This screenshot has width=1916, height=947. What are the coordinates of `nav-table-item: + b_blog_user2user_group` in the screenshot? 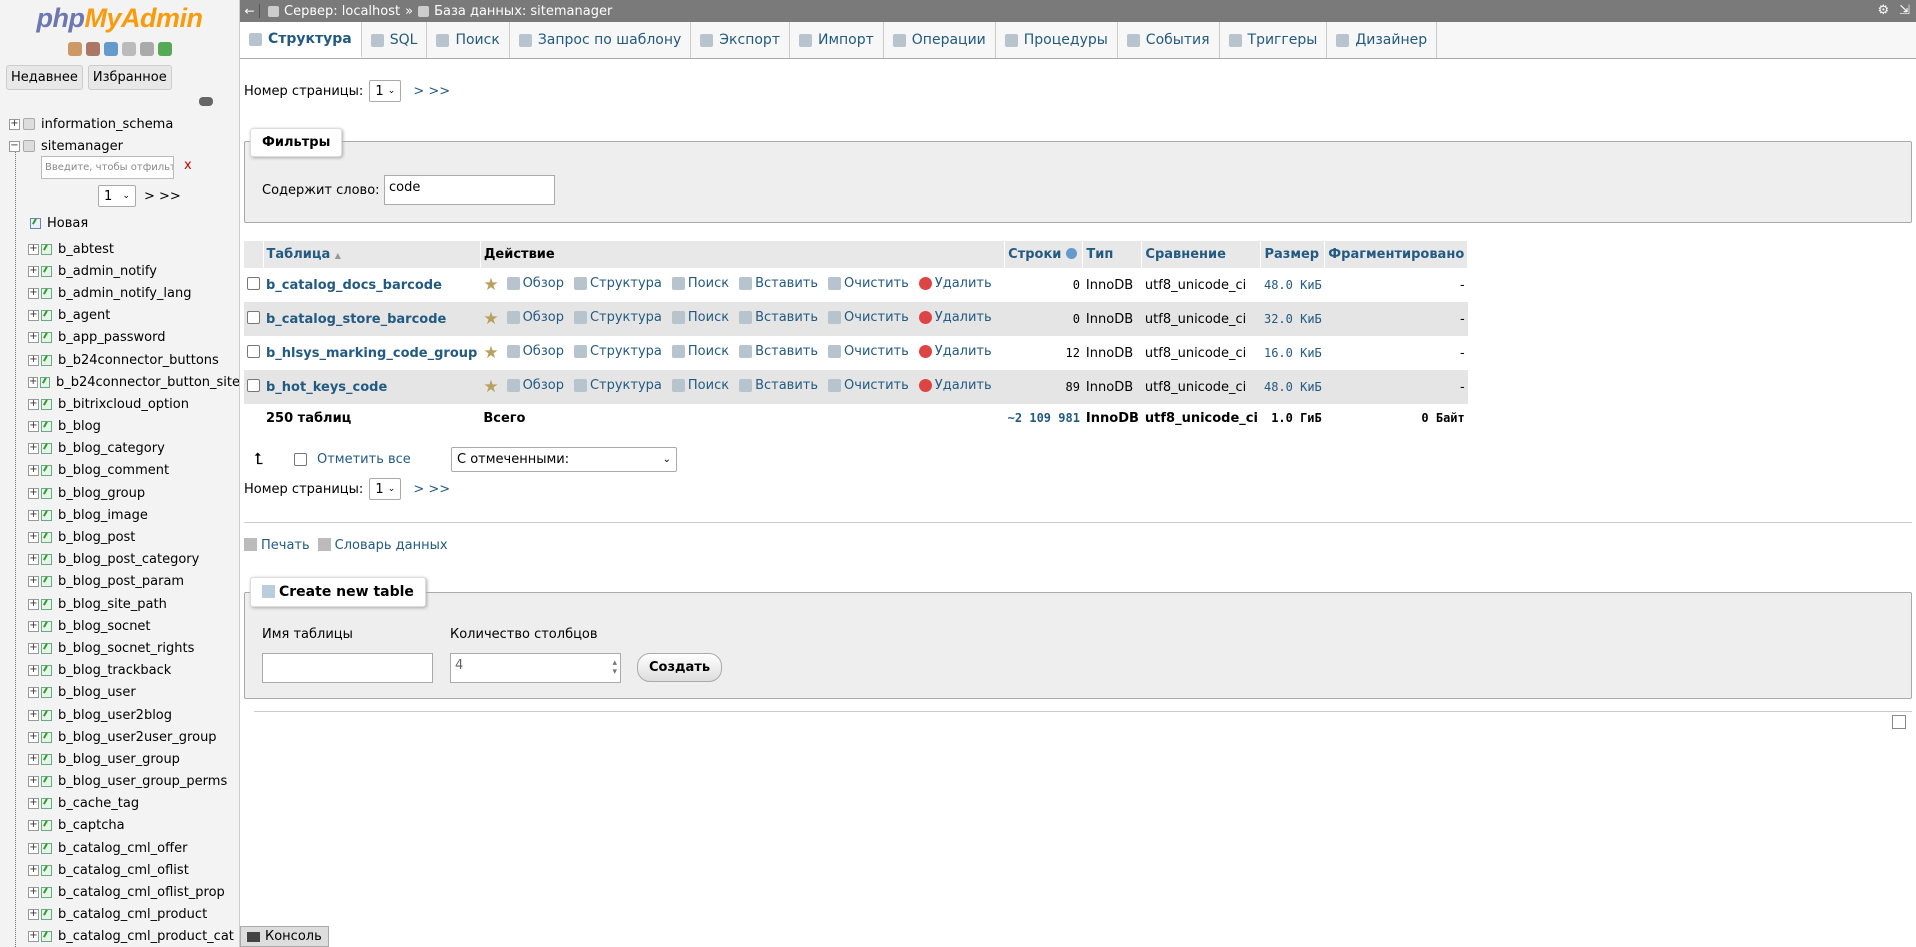 It's located at (119, 737).